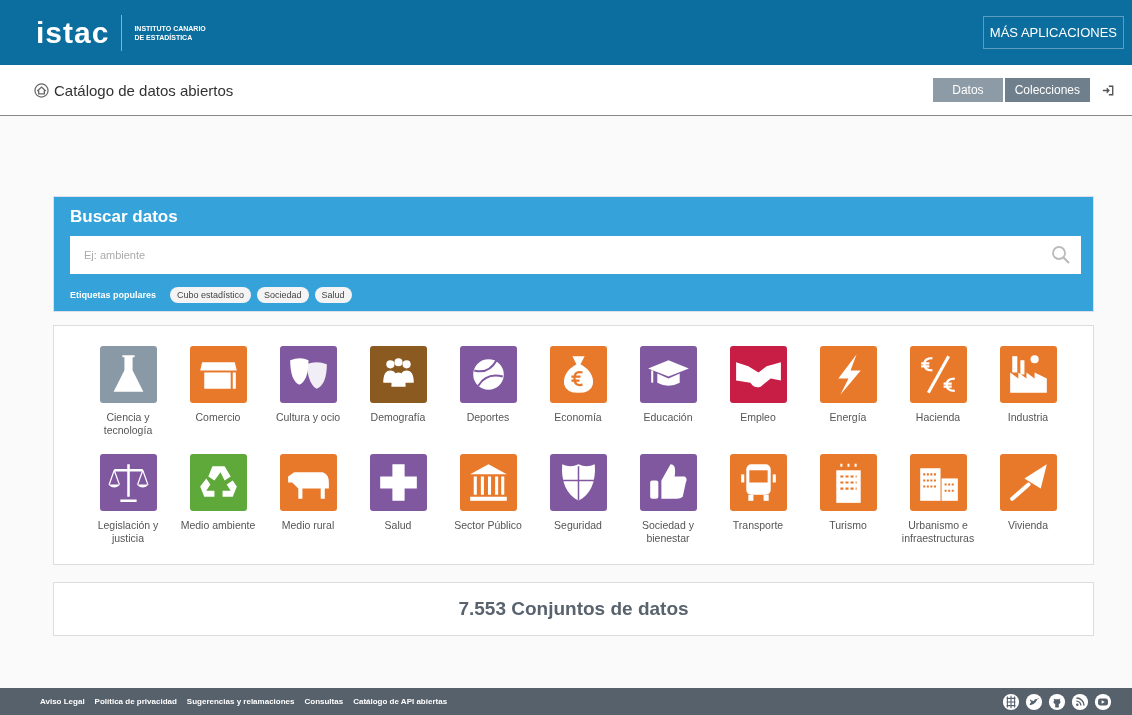  Describe the element at coordinates (938, 417) in the screenshot. I see `category-link: Hacienda` at that location.